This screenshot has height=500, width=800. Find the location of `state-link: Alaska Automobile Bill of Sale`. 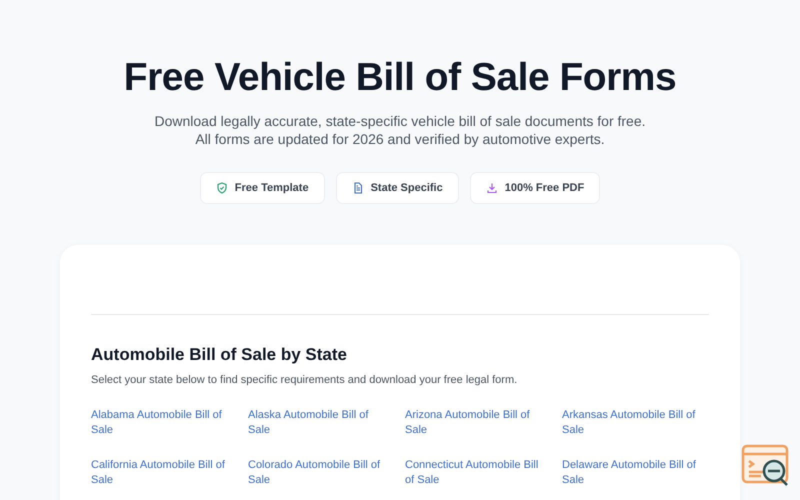

state-link: Alaska Automobile Bill of Sale is located at coordinates (318, 423).